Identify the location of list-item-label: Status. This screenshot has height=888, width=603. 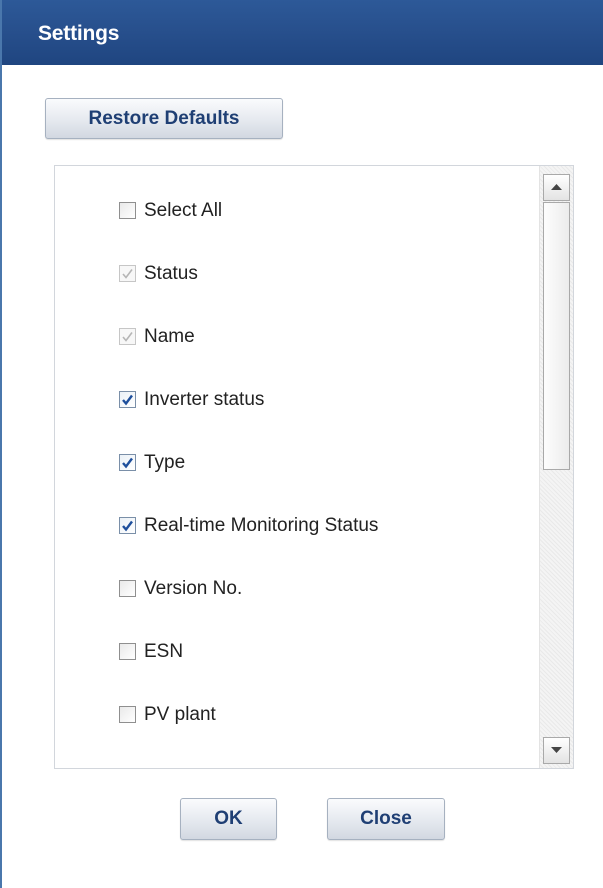
(171, 273).